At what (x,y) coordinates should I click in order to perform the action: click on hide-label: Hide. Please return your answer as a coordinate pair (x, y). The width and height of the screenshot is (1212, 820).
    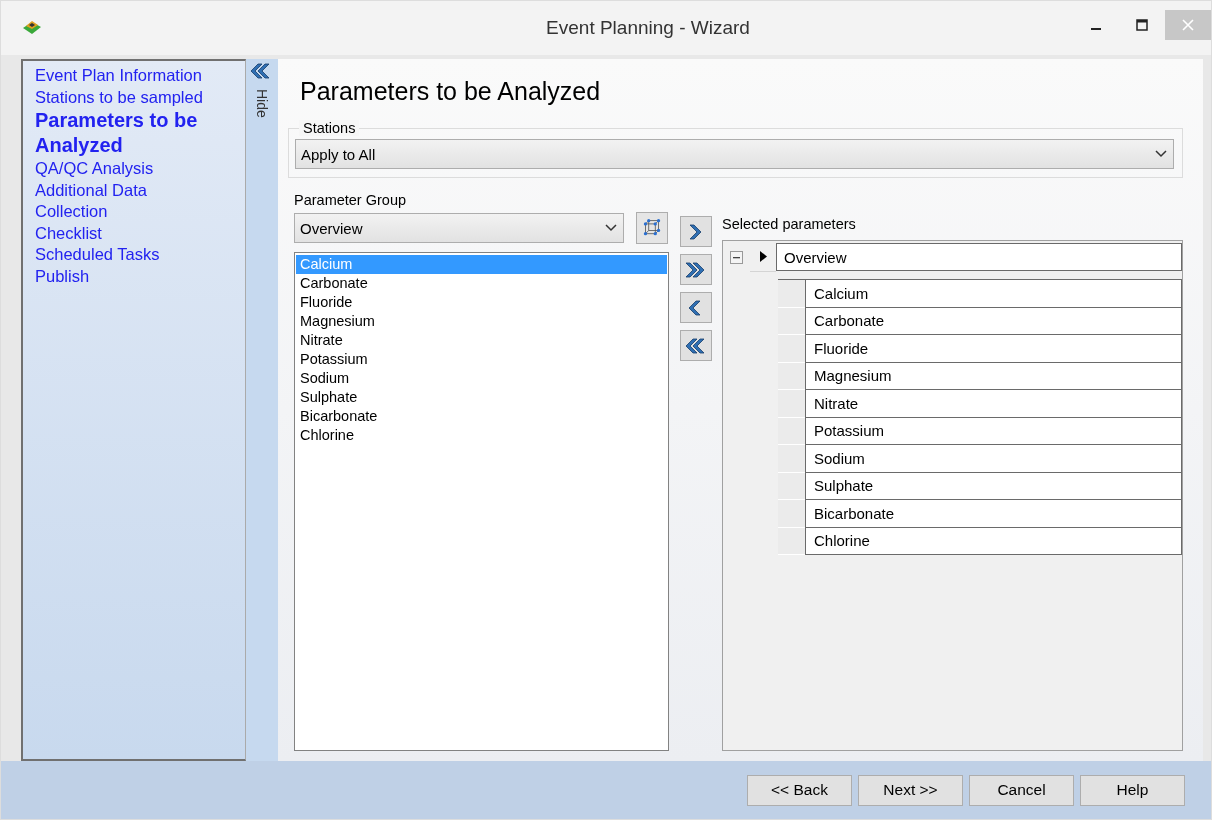
    Looking at the image, I should click on (262, 103).